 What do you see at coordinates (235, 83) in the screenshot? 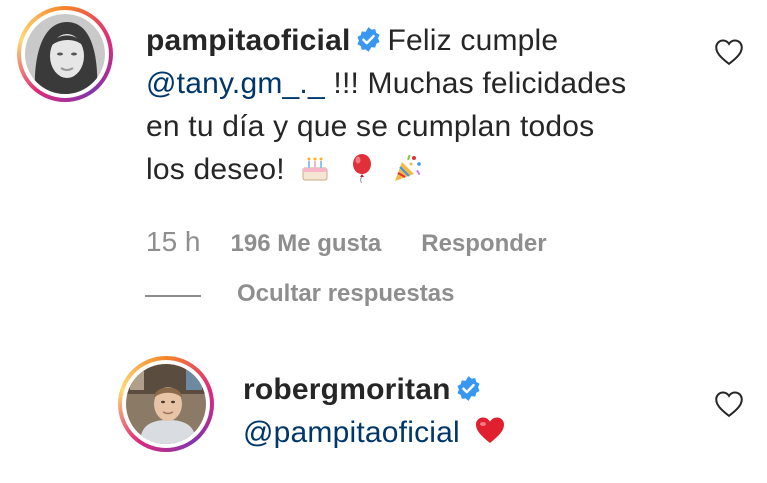
I see `mention-link: @tany.gm_._` at bounding box center [235, 83].